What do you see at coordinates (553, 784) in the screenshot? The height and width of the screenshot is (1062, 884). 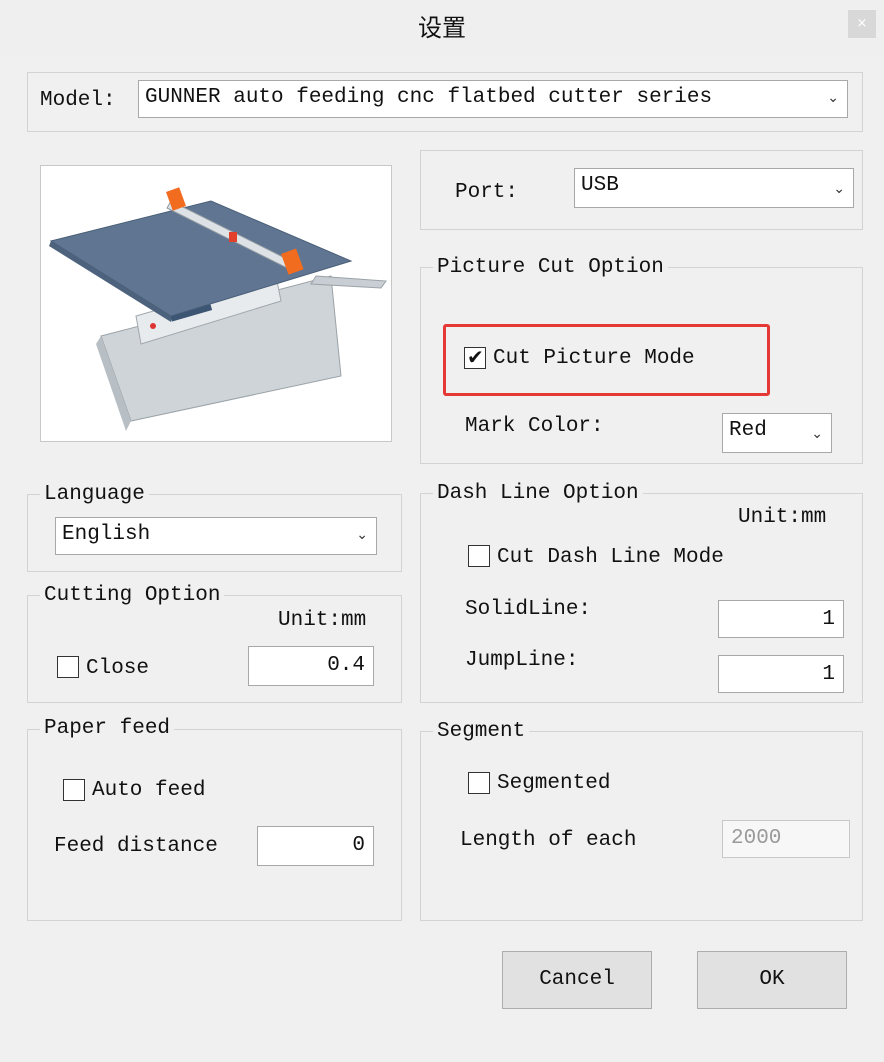 I see `segmented-label: Segmented` at bounding box center [553, 784].